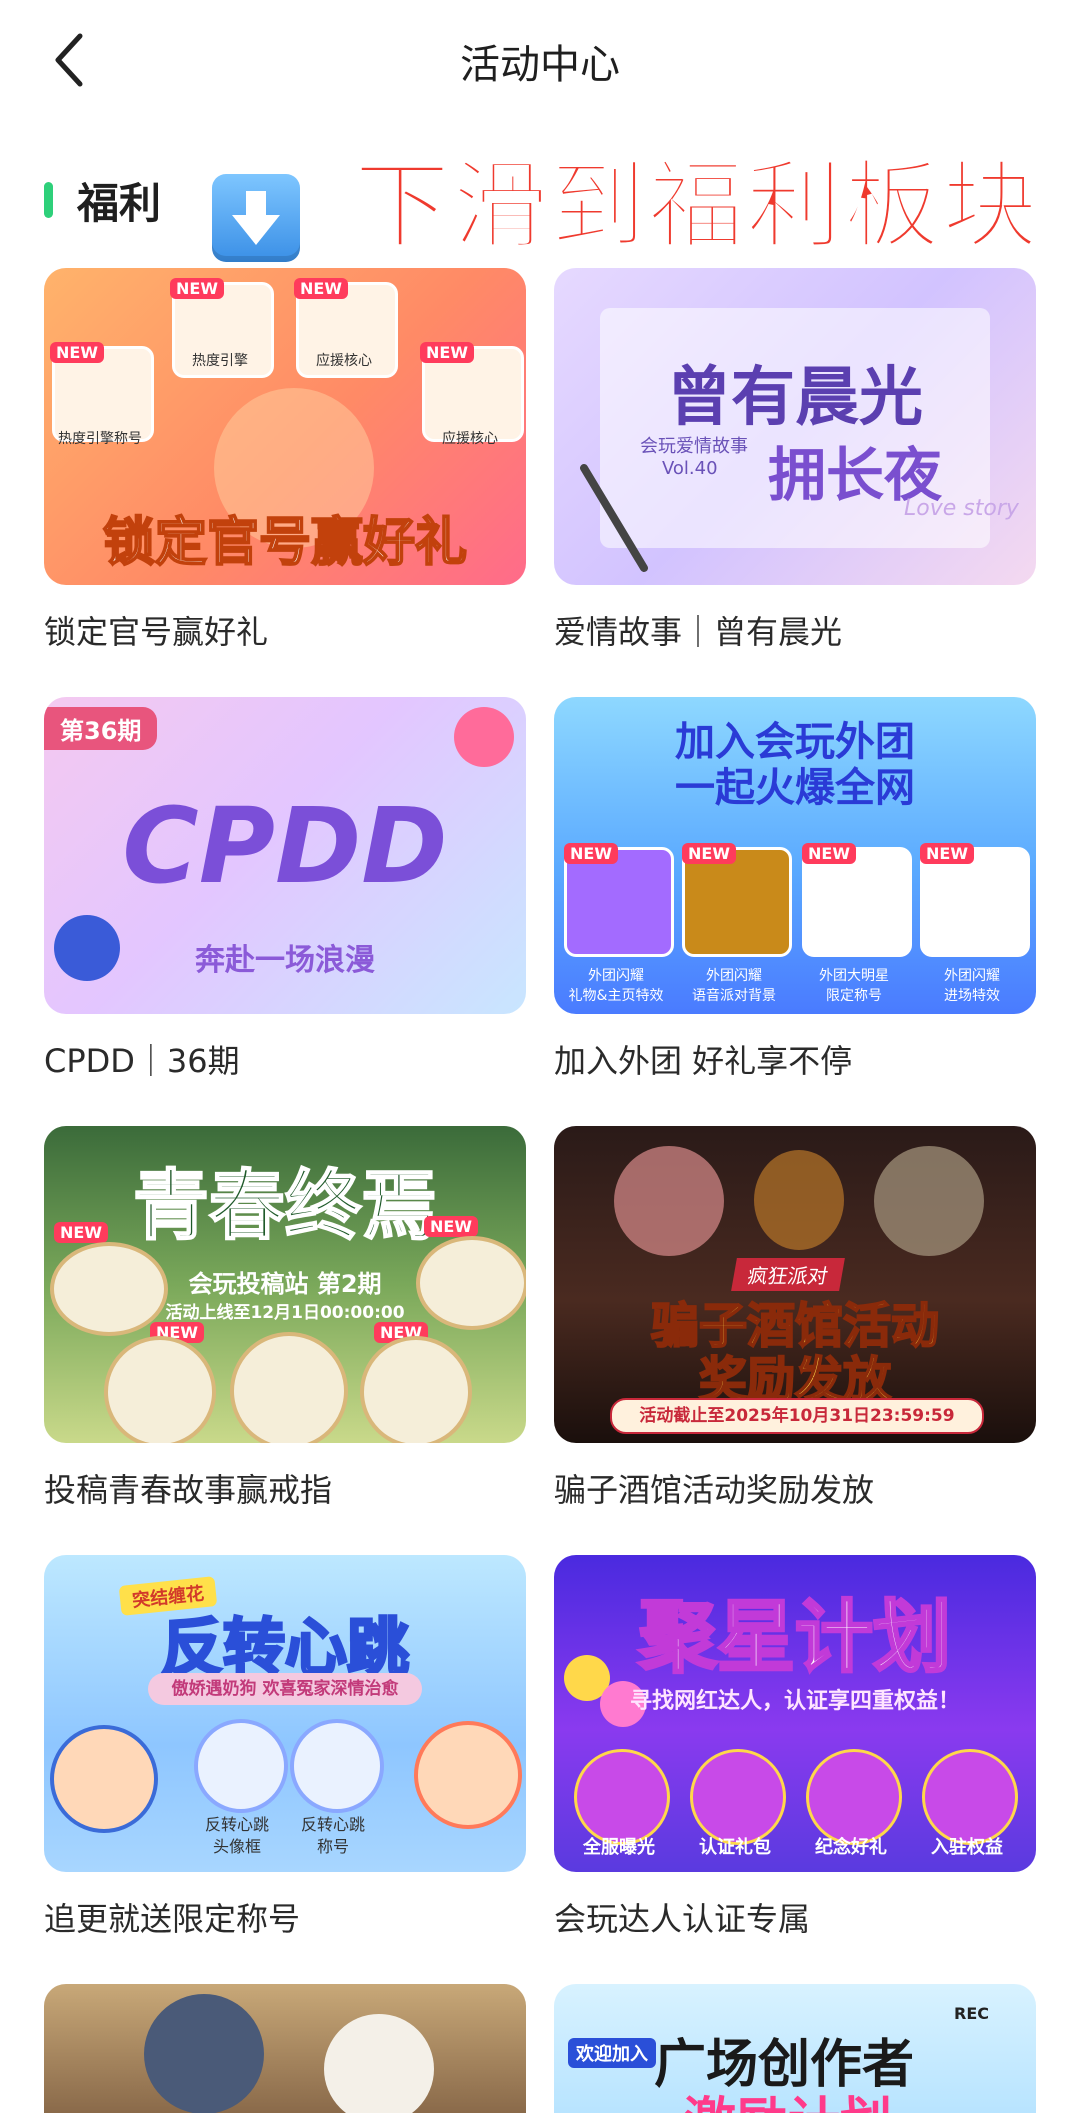 The width and height of the screenshot is (1080, 2113). I want to click on activity-banner: 第36期 CPDD 奔赴一场浪漫, so click(285, 855).